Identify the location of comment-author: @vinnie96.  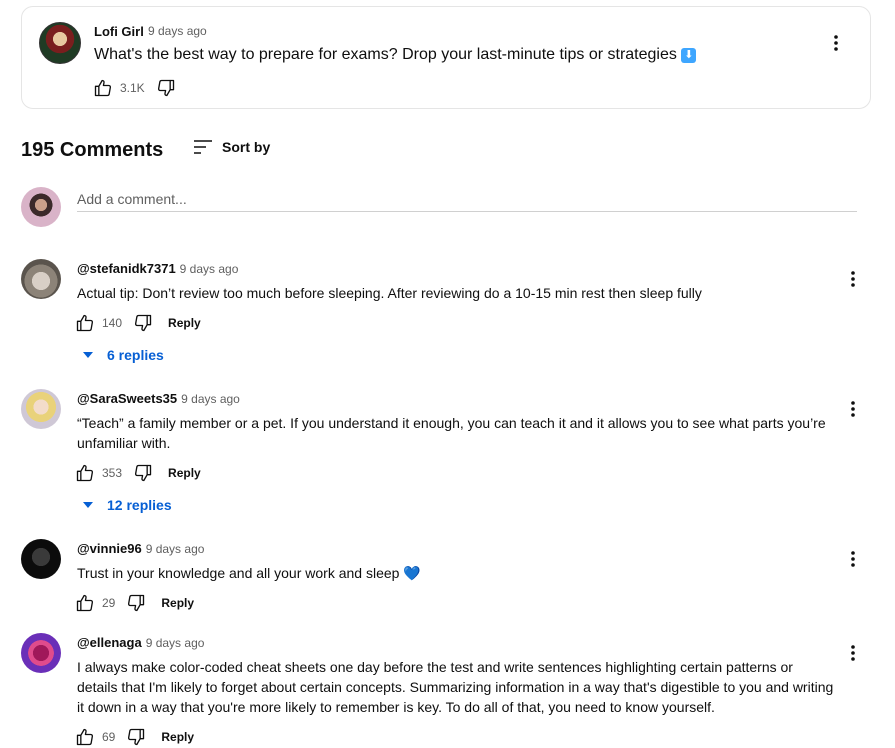
(109, 548).